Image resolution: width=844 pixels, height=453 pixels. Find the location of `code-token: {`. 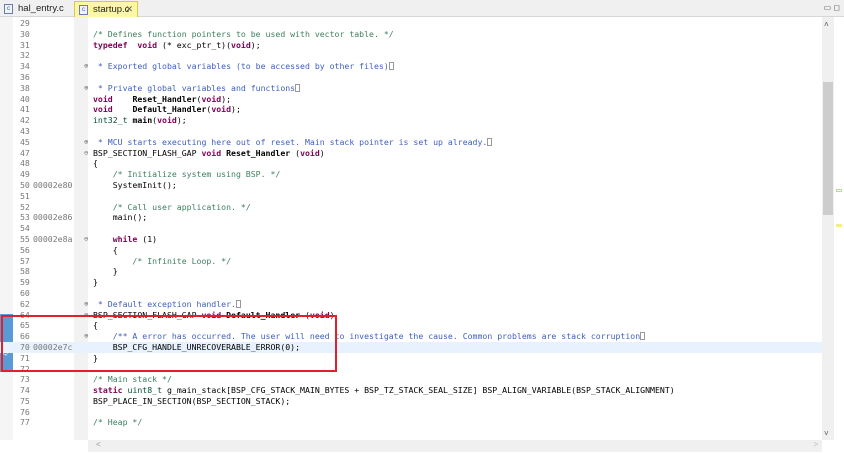

code-token: { is located at coordinates (95, 163).